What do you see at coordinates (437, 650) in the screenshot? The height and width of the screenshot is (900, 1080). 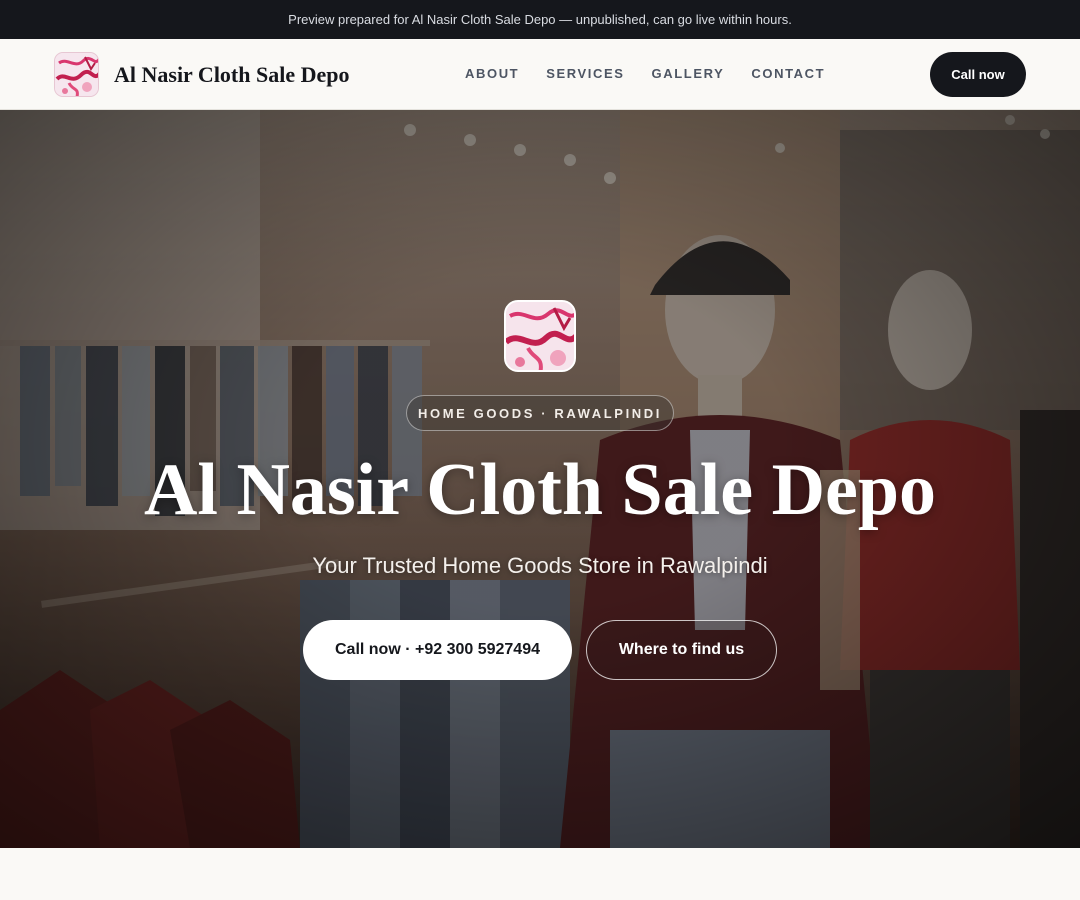 I see `hero-call-button: Call now · +92 300 5927494` at bounding box center [437, 650].